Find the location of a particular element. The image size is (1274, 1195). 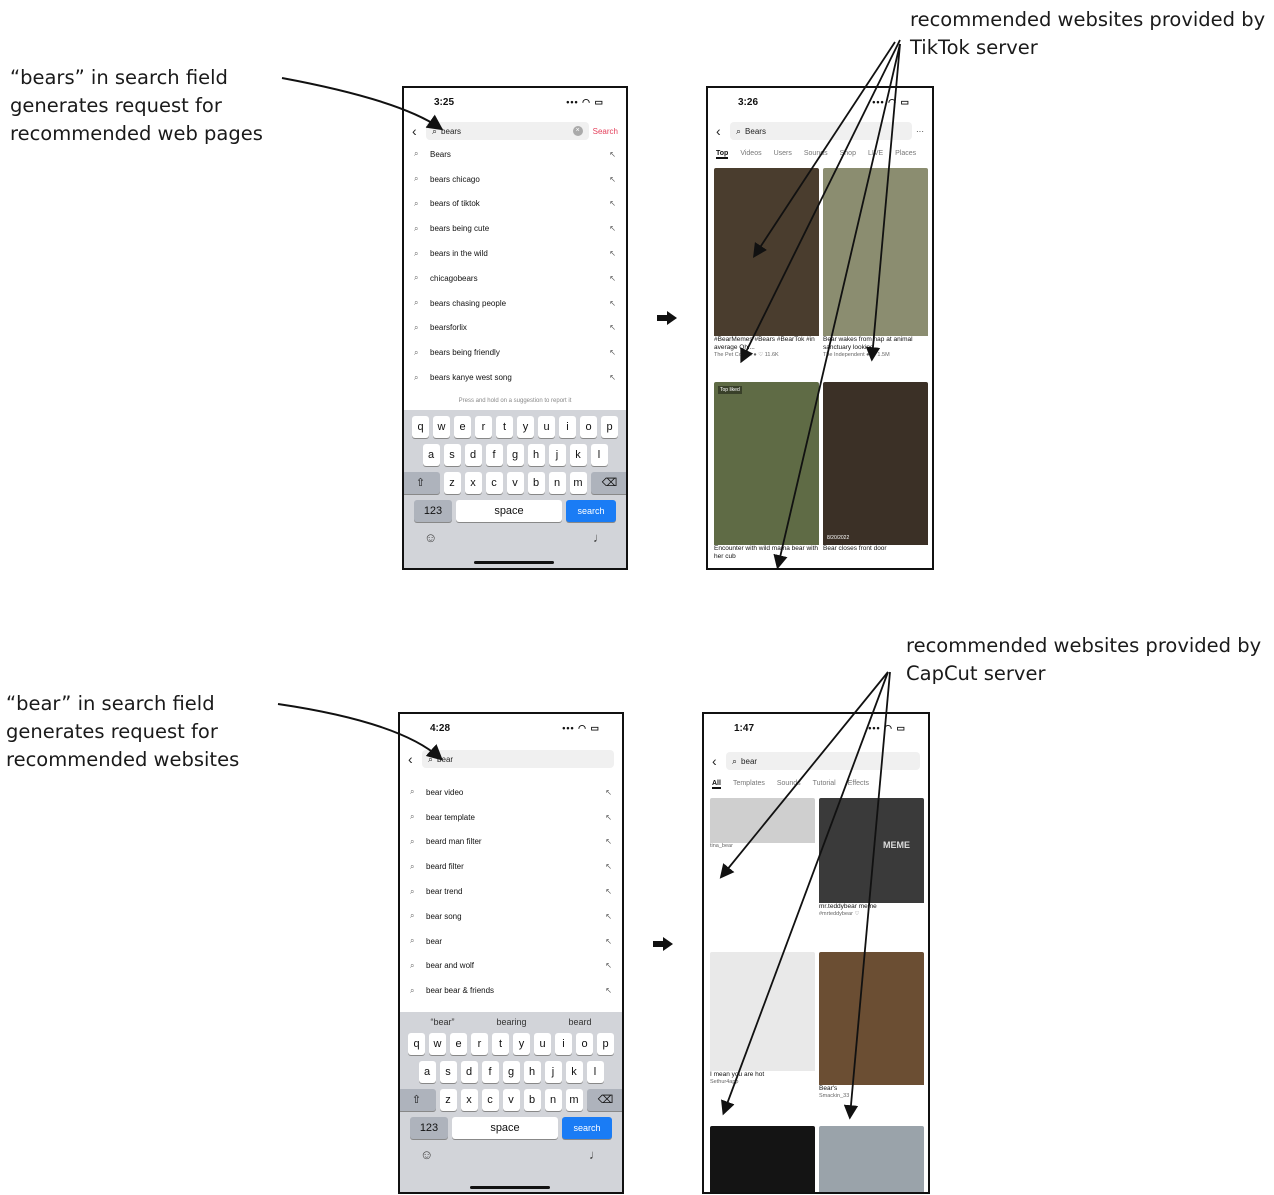

search-input: ⌕ Bears is located at coordinates (821, 131).